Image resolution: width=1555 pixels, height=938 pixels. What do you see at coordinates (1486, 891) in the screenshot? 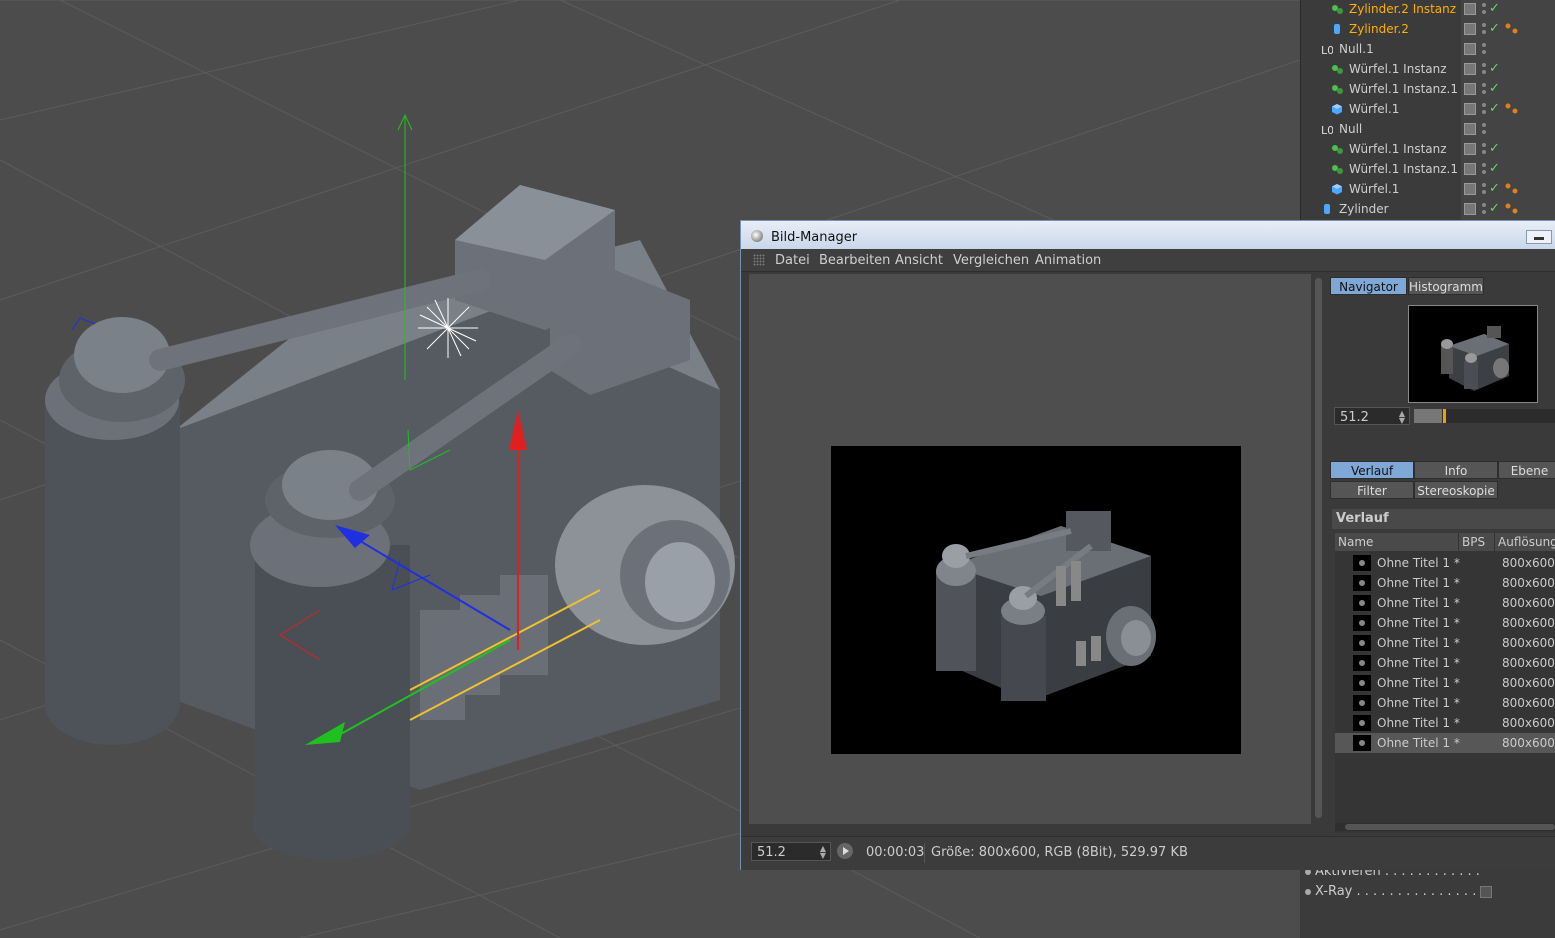
I see `xray-checkbox` at bounding box center [1486, 891].